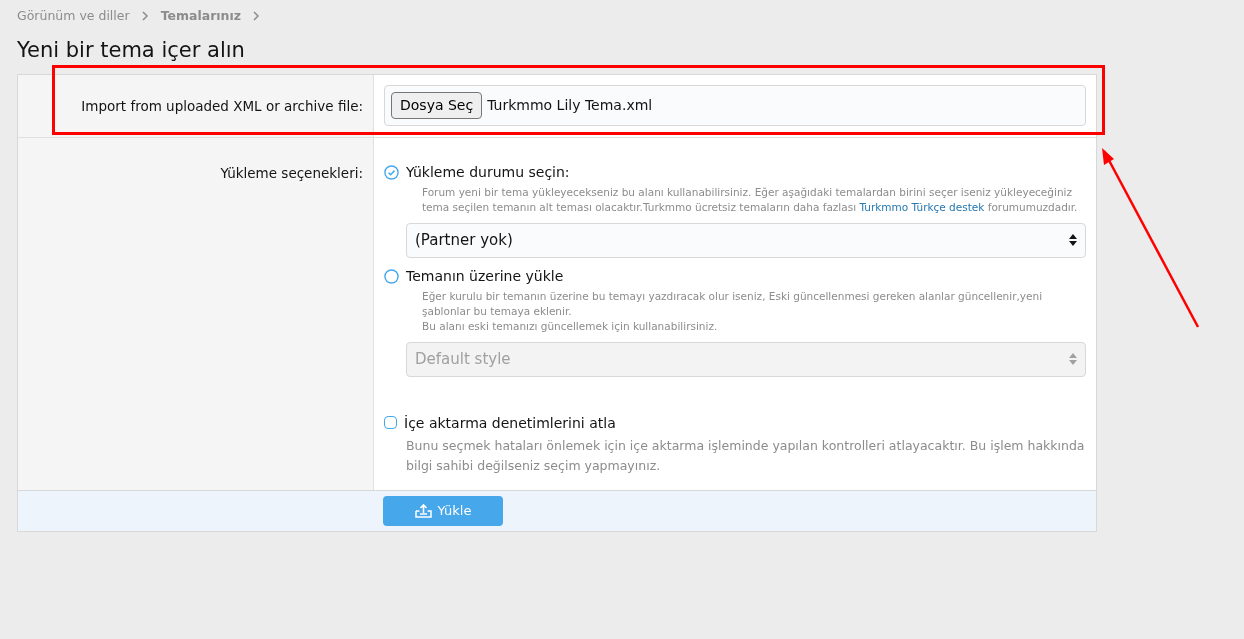 The image size is (1244, 639). Describe the element at coordinates (922, 206) in the screenshot. I see `forum-link: Turkmmo Türkçe destek` at that location.